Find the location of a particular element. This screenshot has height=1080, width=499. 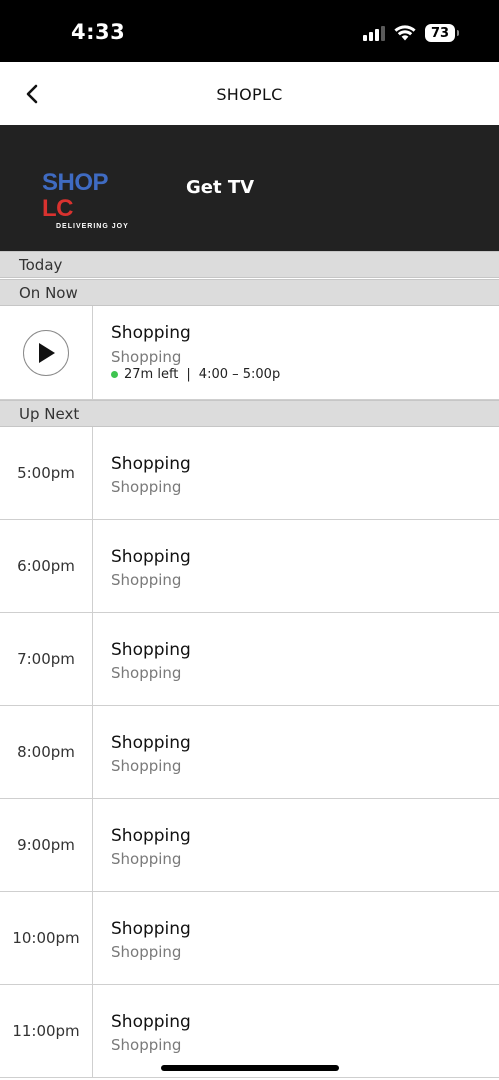

schedule-row: 8:00pm Shopping Shopping is located at coordinates (249, 752).